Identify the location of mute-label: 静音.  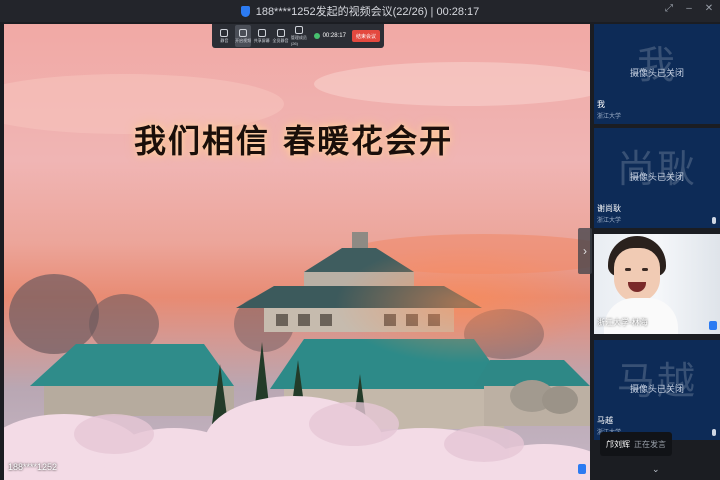
(224, 40).